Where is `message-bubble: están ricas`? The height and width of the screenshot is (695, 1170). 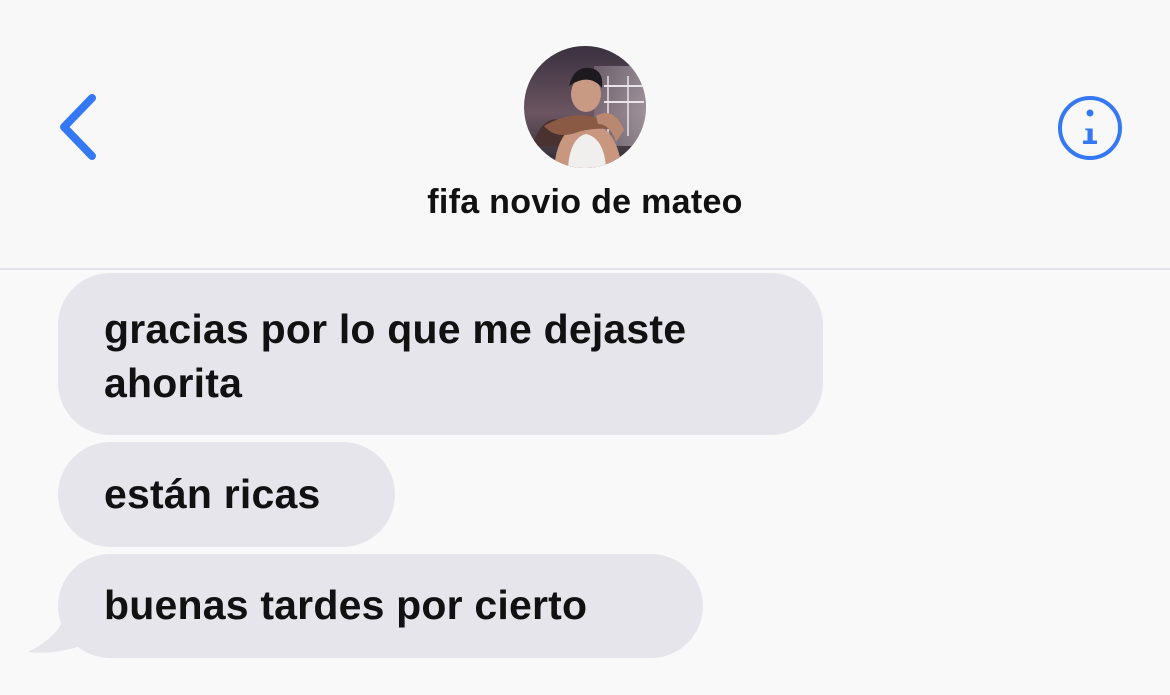 message-bubble: están ricas is located at coordinates (226, 494).